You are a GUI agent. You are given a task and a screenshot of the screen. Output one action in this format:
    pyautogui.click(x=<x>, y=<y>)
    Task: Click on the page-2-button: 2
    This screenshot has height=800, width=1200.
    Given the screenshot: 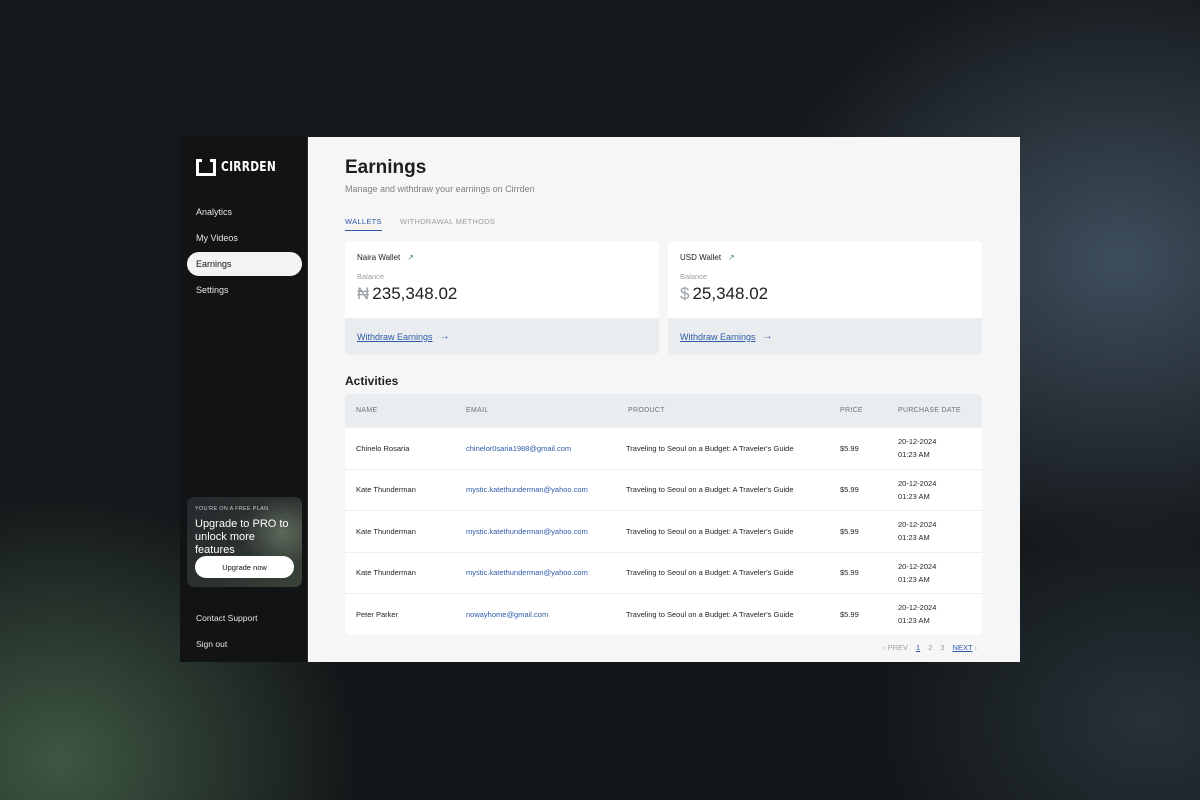 What is the action you would take?
    pyautogui.click(x=930, y=647)
    